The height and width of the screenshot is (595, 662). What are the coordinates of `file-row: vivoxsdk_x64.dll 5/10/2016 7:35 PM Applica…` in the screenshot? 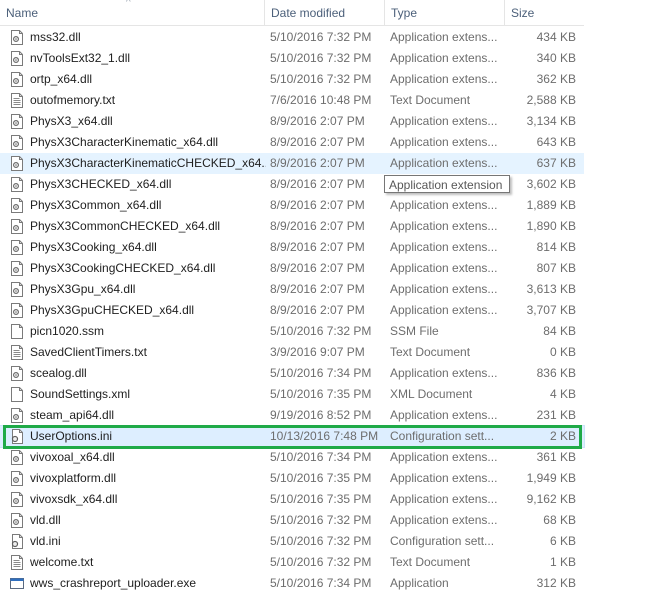 It's located at (292, 499).